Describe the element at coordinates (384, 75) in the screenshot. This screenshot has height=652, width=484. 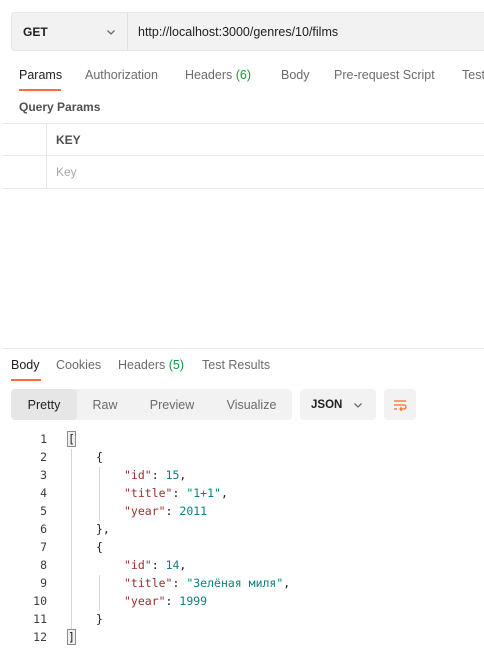
I see `tab-pre-request-script: Pre-request Script` at that location.